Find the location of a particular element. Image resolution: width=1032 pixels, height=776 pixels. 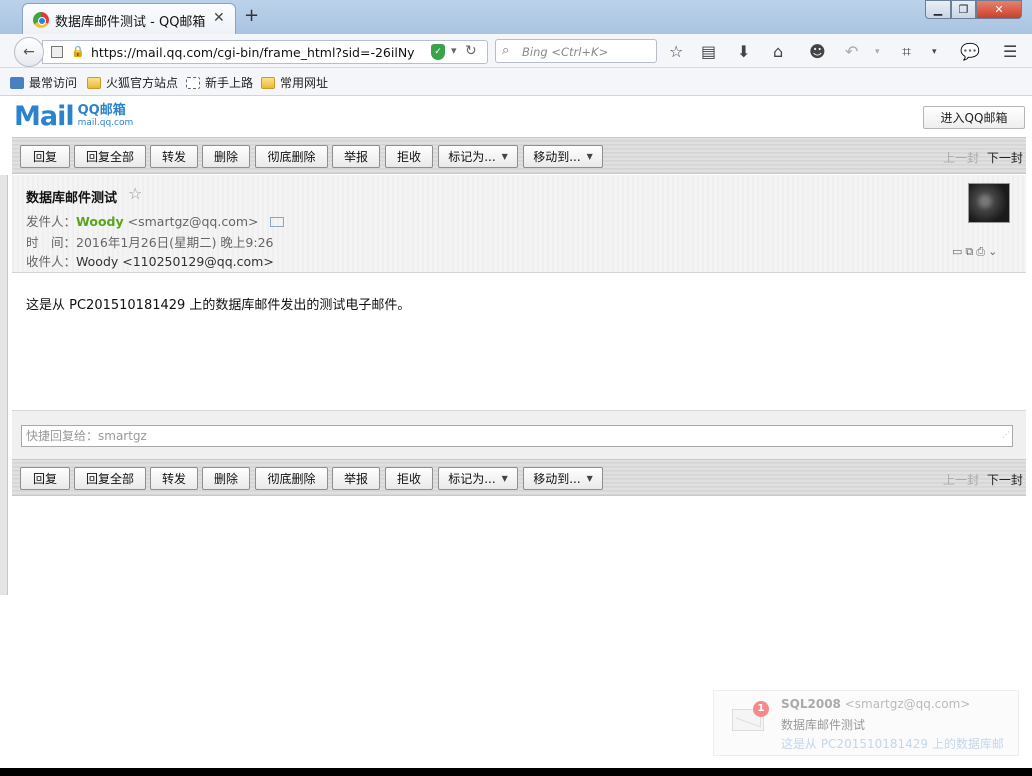

pager: 上一封 下一封 is located at coordinates (983, 479).